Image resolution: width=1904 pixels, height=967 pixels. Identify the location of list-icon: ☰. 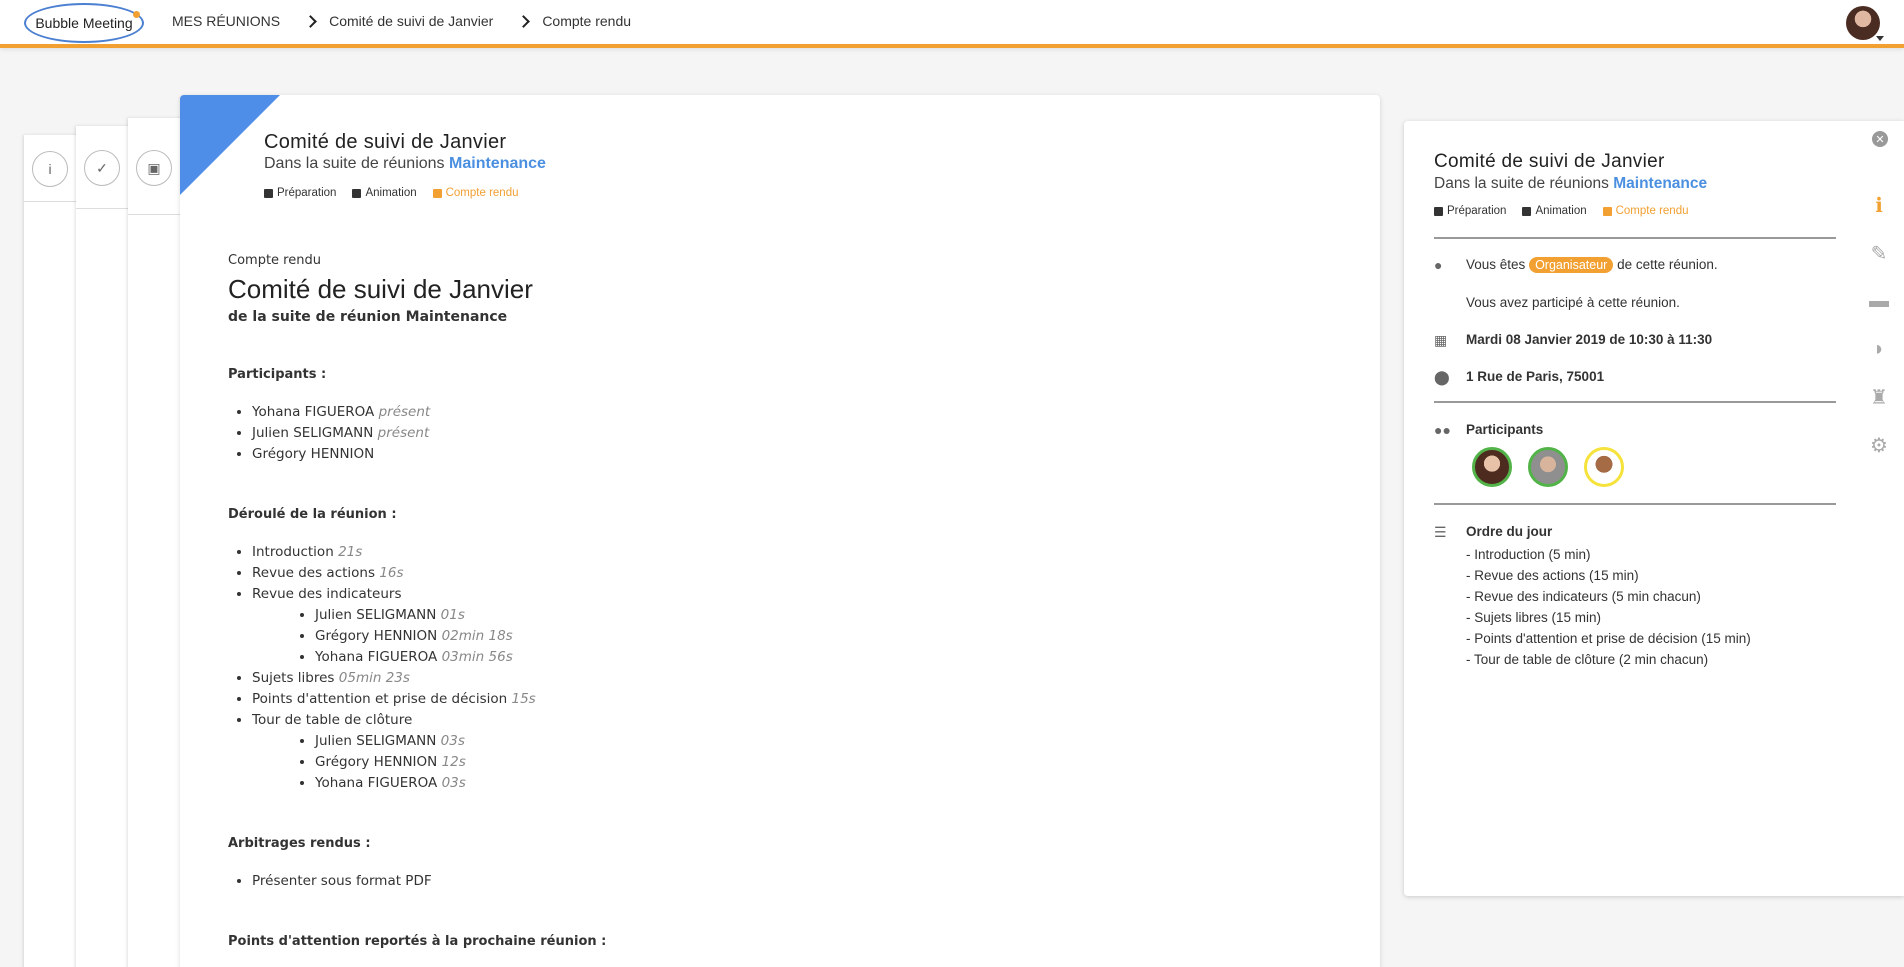
(1440, 532).